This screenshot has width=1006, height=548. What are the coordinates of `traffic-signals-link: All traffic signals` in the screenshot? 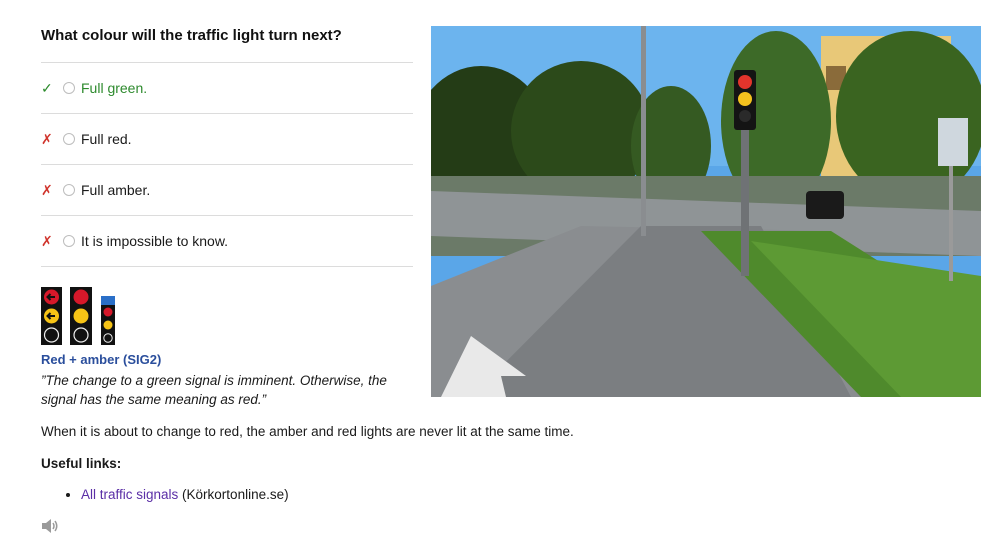 It's located at (129, 494).